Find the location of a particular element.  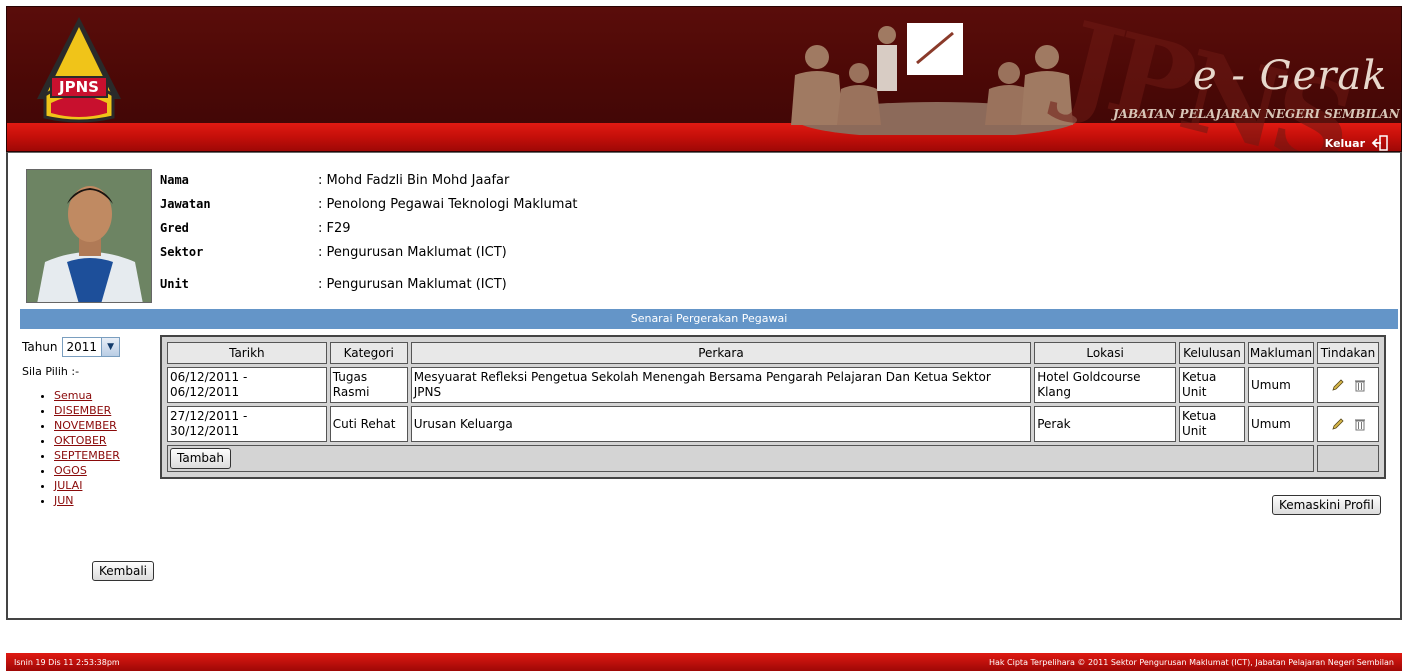

location-line: Hotel Goldcourse is located at coordinates (1089, 377).